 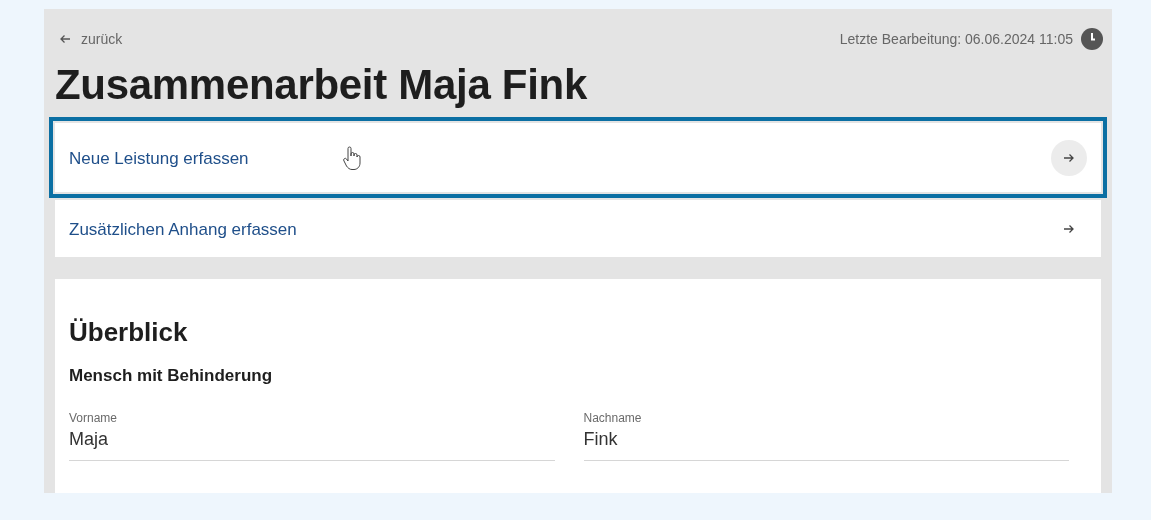 I want to click on last-edit-text: Letzte Bearbeitung: 06.06.2024 11:05, so click(x=956, y=39).